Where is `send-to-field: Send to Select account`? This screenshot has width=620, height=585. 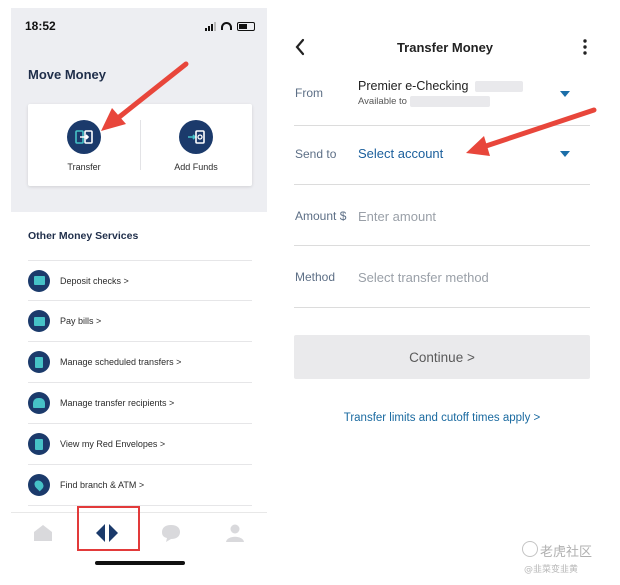
send-to-field: Send to Select account is located at coordinates (442, 155).